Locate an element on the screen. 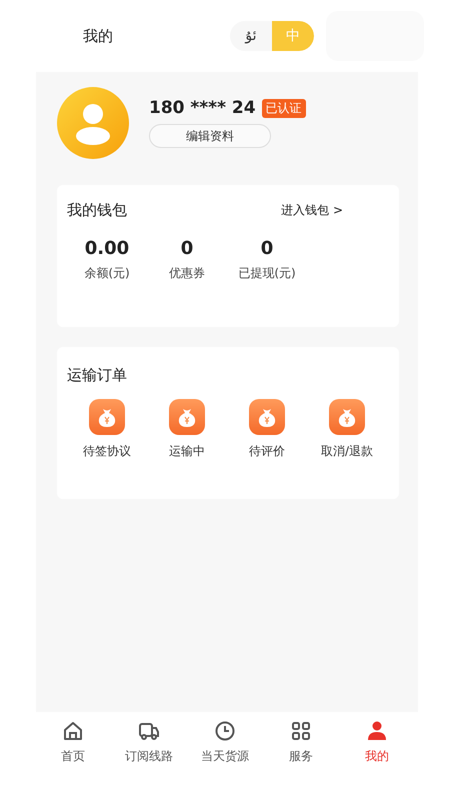 The image size is (450, 800). tab-bar-item: 当天货源 is located at coordinates (225, 742).